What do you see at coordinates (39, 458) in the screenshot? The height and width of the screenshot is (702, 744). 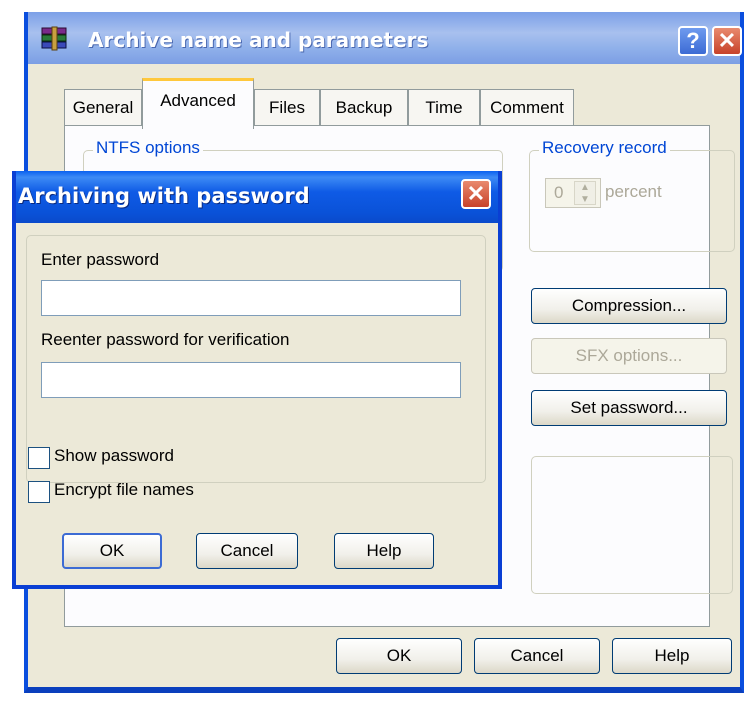 I see `show-password-checkbox` at bounding box center [39, 458].